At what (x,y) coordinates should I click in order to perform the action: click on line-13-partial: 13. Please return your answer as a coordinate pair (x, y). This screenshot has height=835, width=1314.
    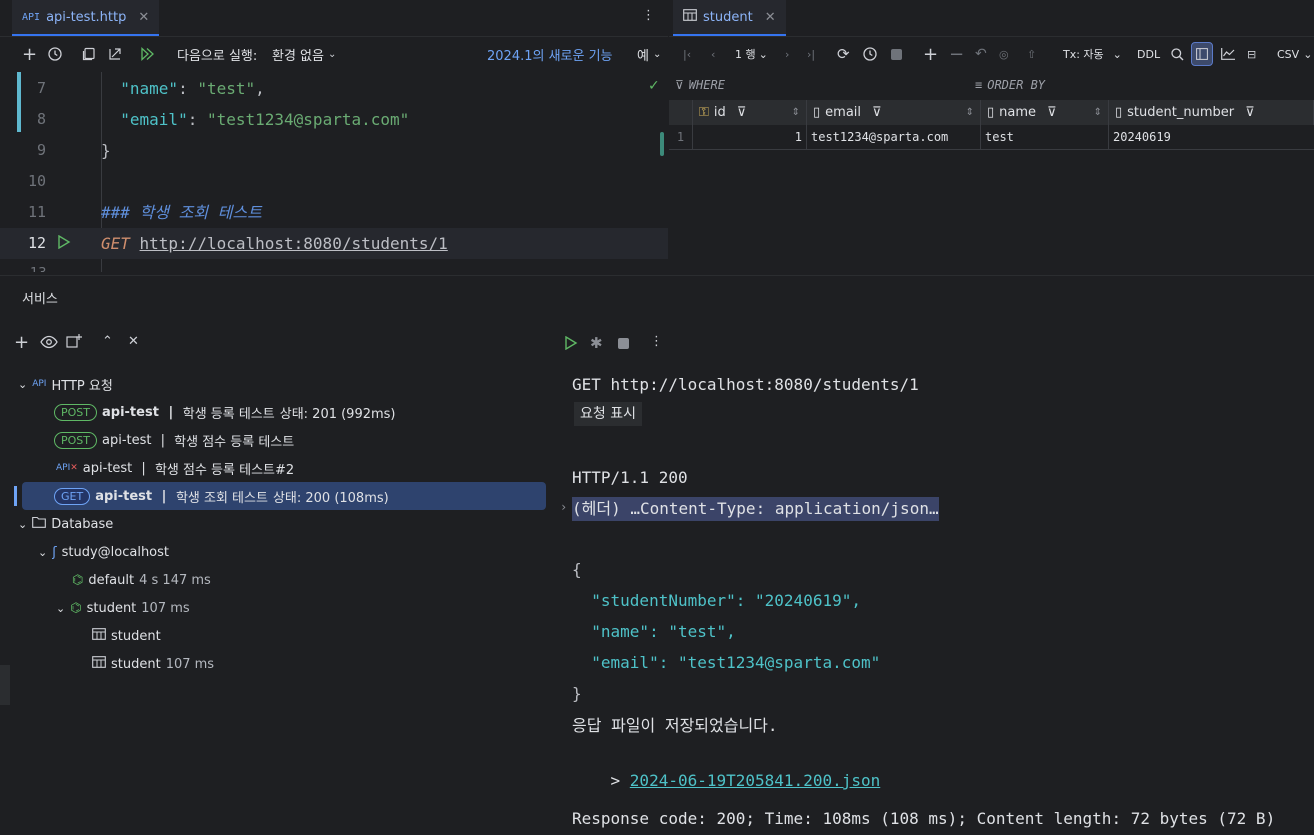
    Looking at the image, I should click on (38, 269).